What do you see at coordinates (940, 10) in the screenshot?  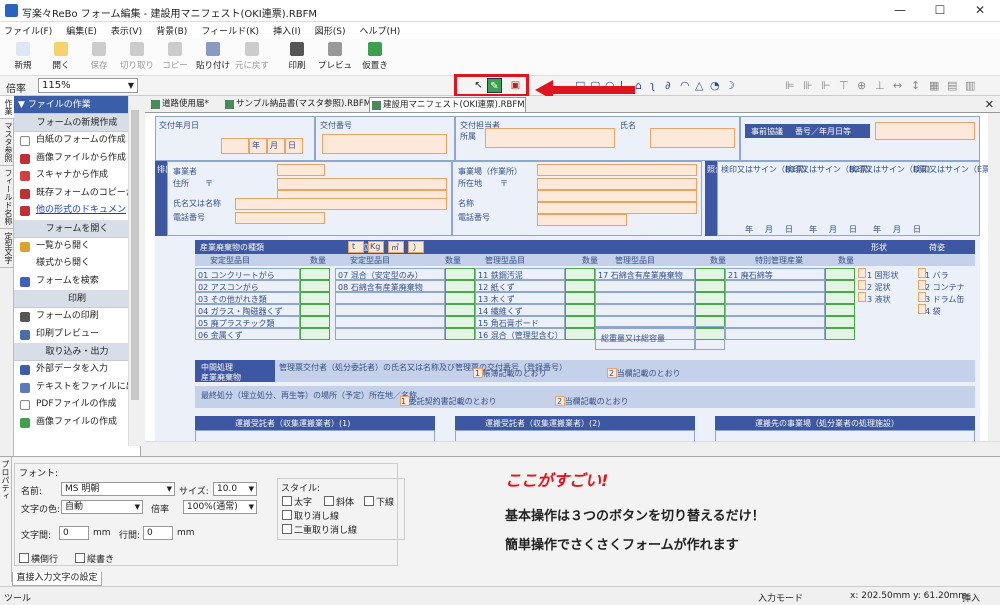 I see `maximize-button: ☐` at bounding box center [940, 10].